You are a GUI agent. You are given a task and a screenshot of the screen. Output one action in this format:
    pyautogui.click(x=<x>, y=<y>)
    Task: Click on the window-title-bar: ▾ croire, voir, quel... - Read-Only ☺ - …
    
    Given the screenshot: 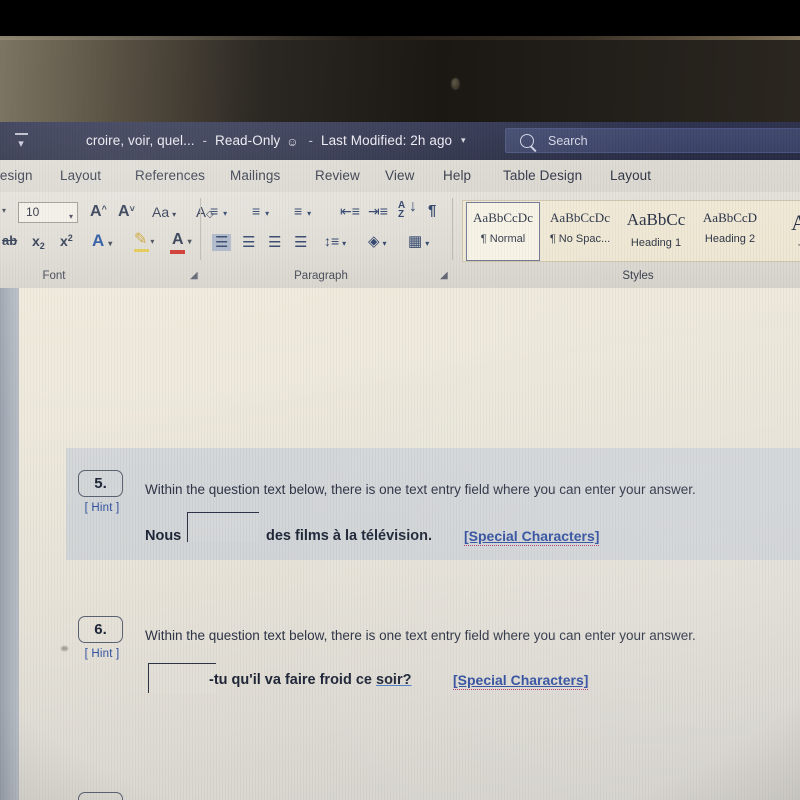 What is the action you would take?
    pyautogui.click(x=400, y=140)
    